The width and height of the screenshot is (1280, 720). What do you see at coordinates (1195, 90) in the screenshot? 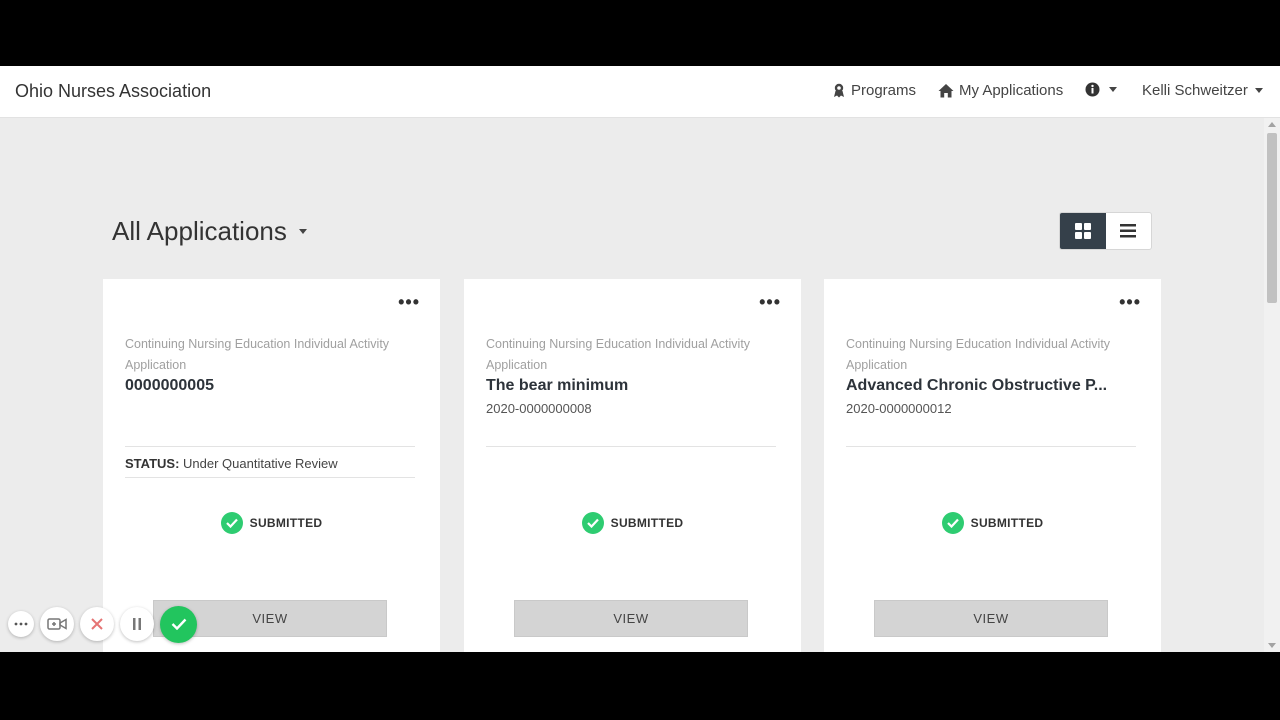
I see `user-name: Kelli Schweitzer` at bounding box center [1195, 90].